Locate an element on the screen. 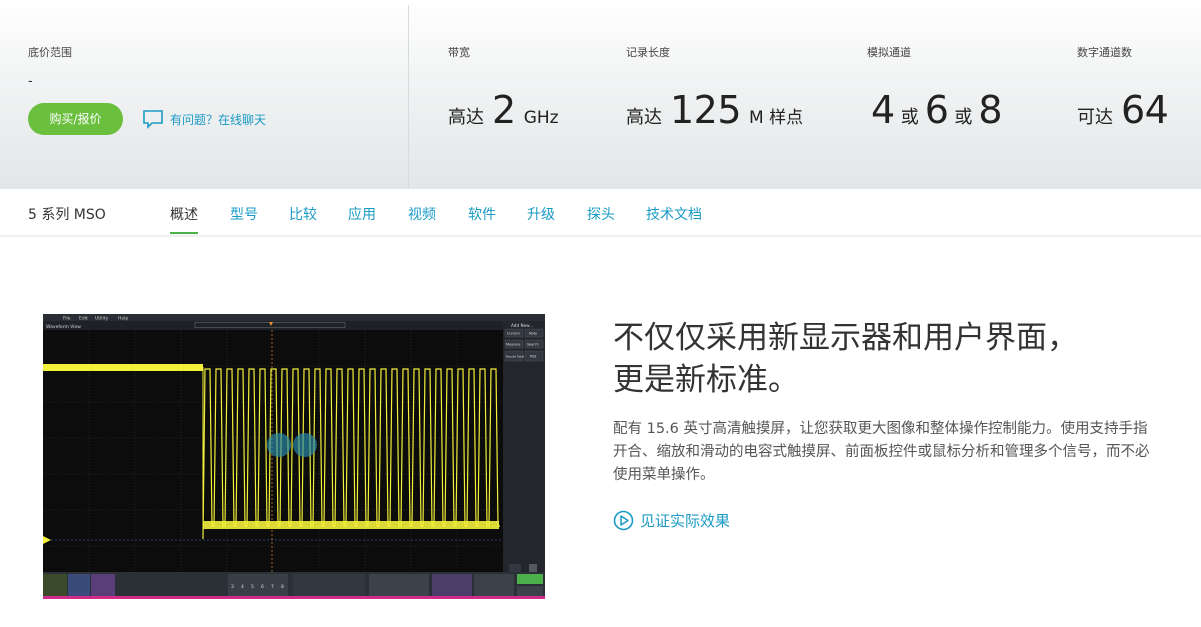 The height and width of the screenshot is (627, 1201). digital-channels-prefix: 可达 is located at coordinates (1095, 117).